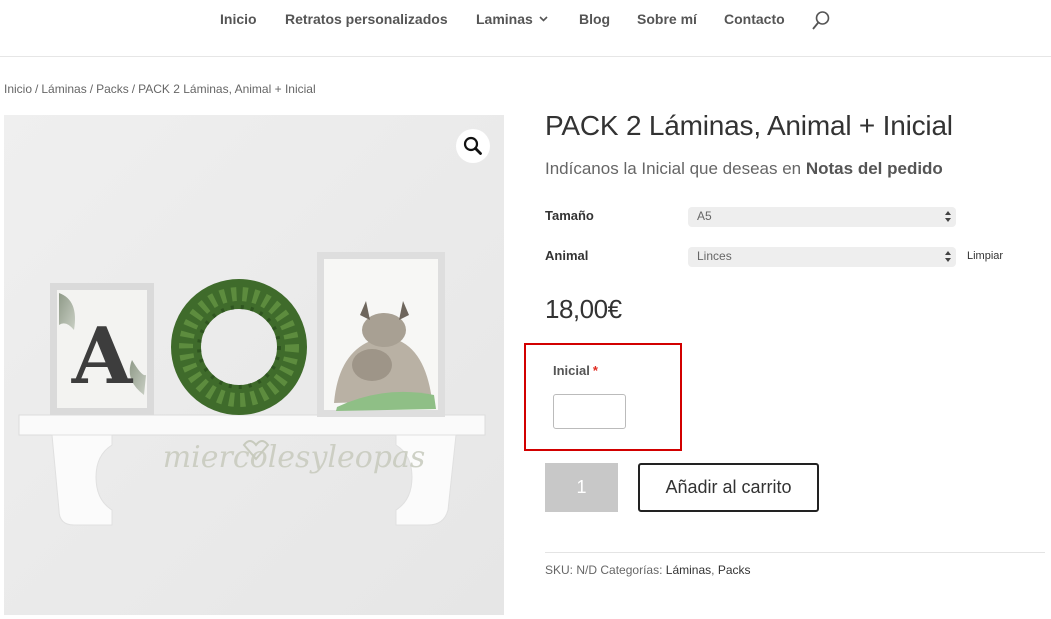  What do you see at coordinates (112, 89) in the screenshot?
I see `breadcrumb-packs: Packs` at bounding box center [112, 89].